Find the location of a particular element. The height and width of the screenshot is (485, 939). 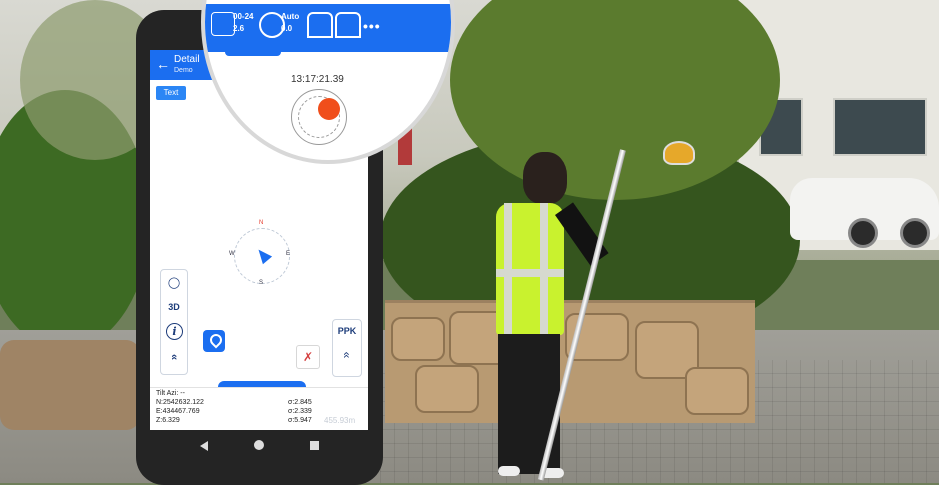

satellite-status: 00-24 2.6 is located at coordinates (234, 28).